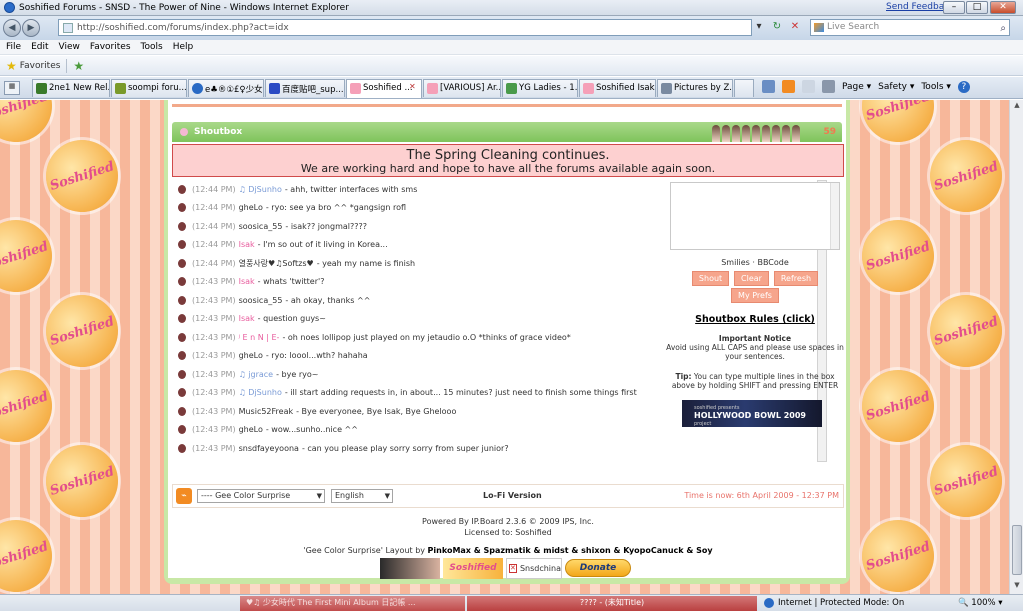  What do you see at coordinates (12, 28) in the screenshot?
I see `back-button: ◀` at bounding box center [12, 28].